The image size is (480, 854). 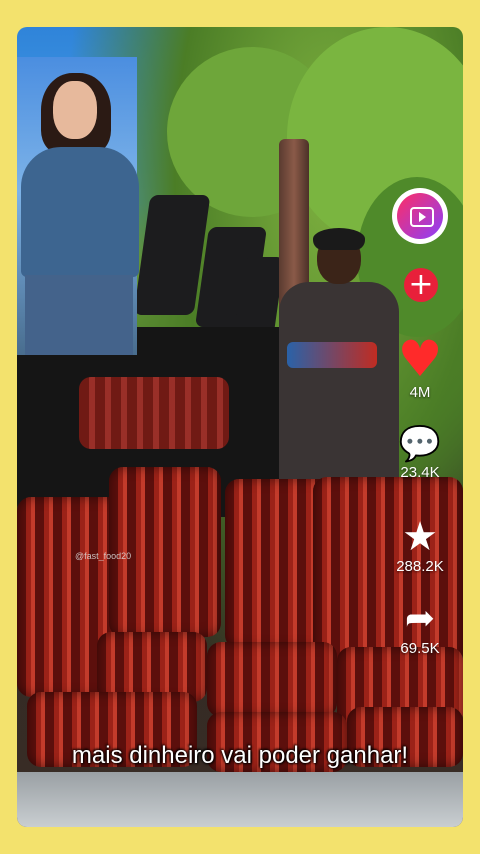 What do you see at coordinates (420, 648) in the screenshot?
I see `share-count: 69.5K` at bounding box center [420, 648].